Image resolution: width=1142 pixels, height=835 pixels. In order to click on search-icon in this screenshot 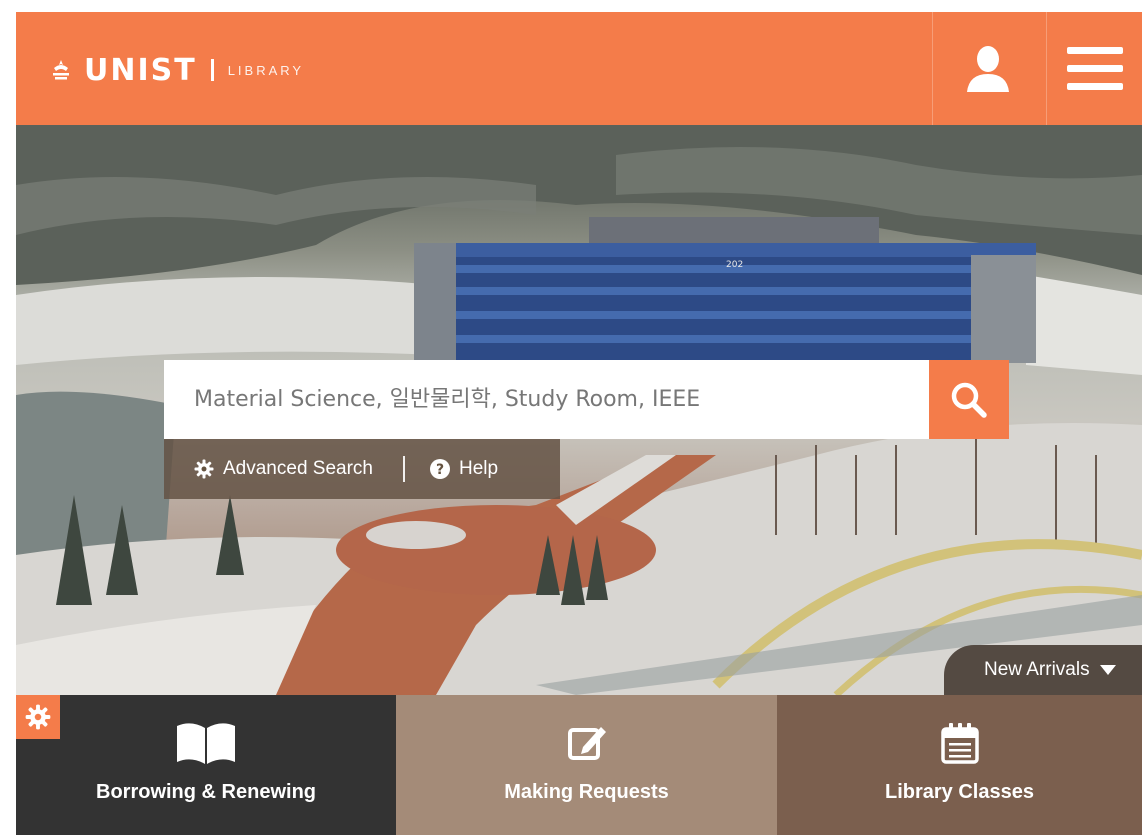, I will do `click(969, 400)`.